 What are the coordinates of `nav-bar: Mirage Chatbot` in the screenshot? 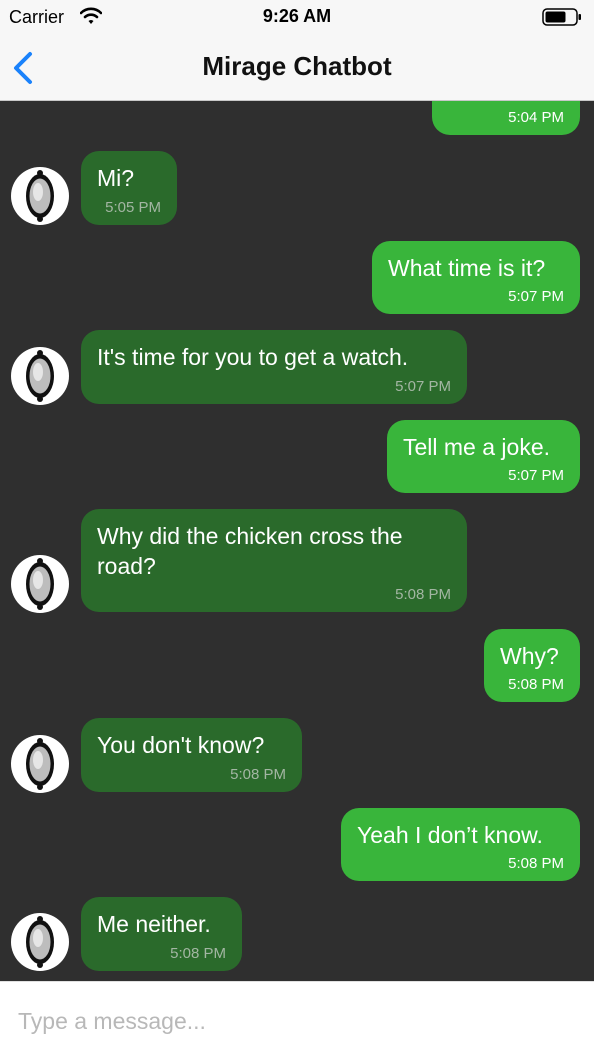 It's located at (297, 67).